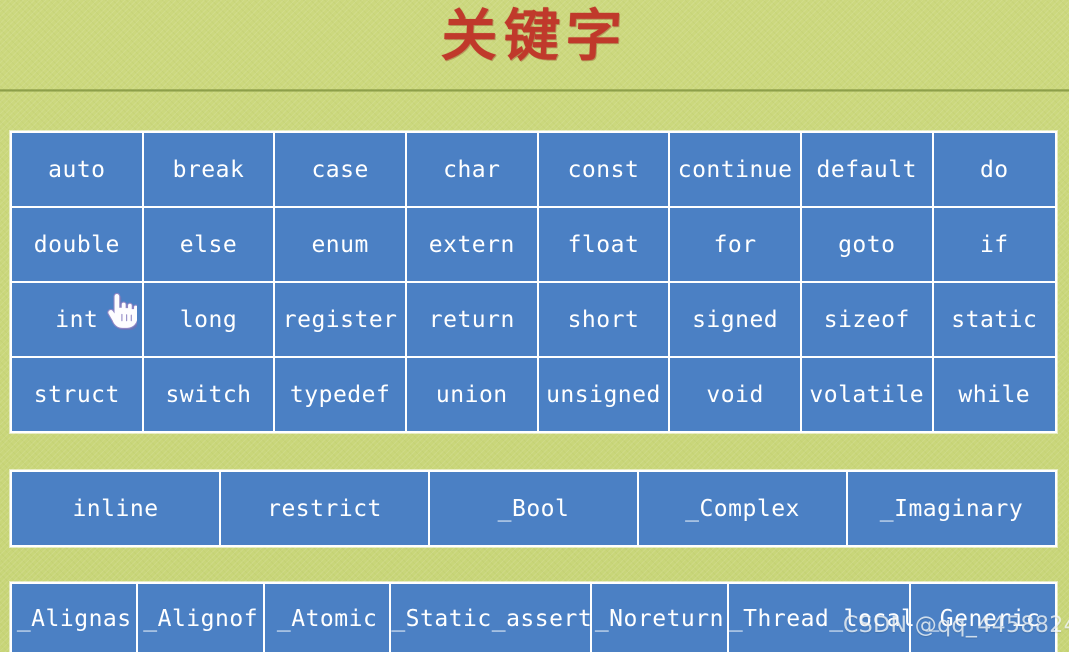 Image resolution: width=1069 pixels, height=652 pixels. What do you see at coordinates (866, 244) in the screenshot?
I see `keyword-cell: goto` at bounding box center [866, 244].